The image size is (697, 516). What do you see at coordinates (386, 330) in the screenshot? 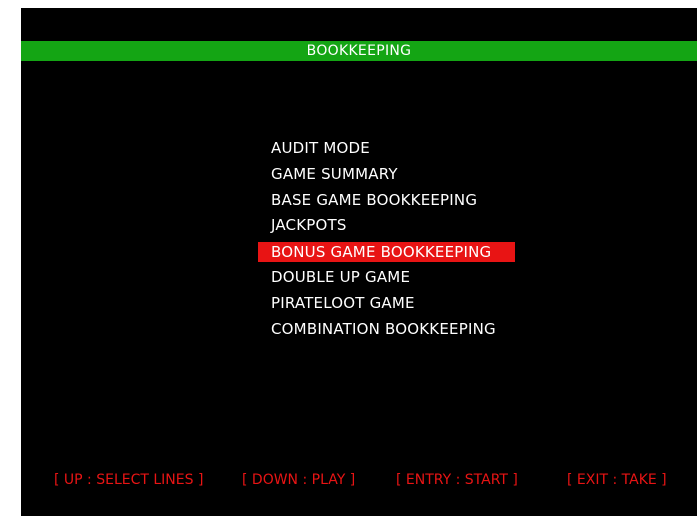
I see `menu-item-combination-bookkeeping: COMBINATION BOOKKEEPING` at bounding box center [386, 330].